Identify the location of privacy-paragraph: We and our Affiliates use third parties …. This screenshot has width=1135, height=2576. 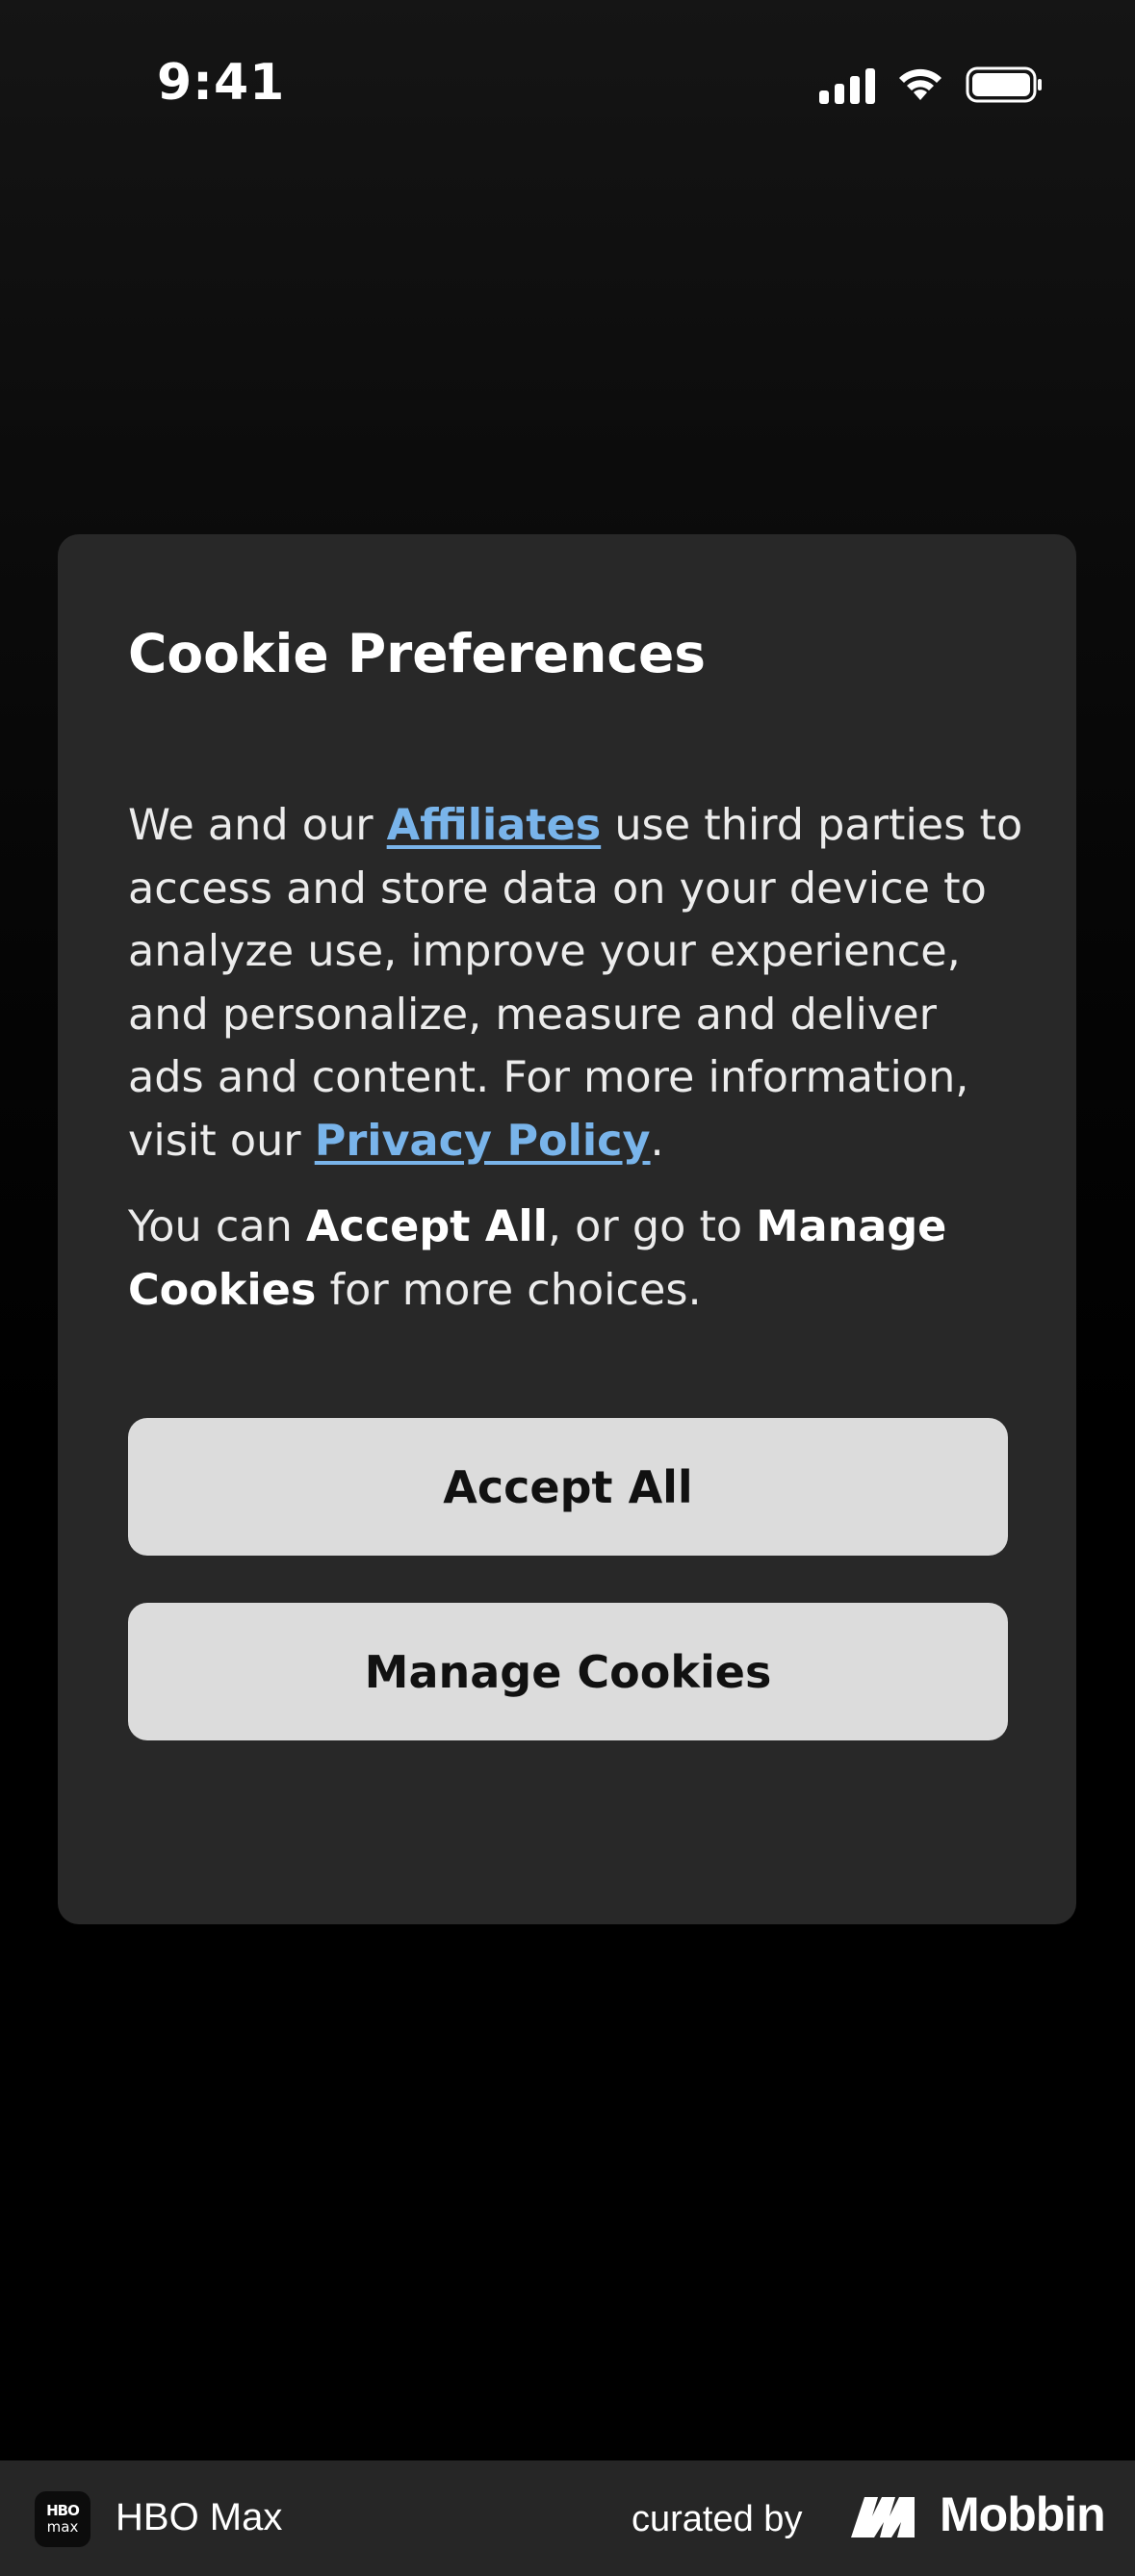
(575, 983).